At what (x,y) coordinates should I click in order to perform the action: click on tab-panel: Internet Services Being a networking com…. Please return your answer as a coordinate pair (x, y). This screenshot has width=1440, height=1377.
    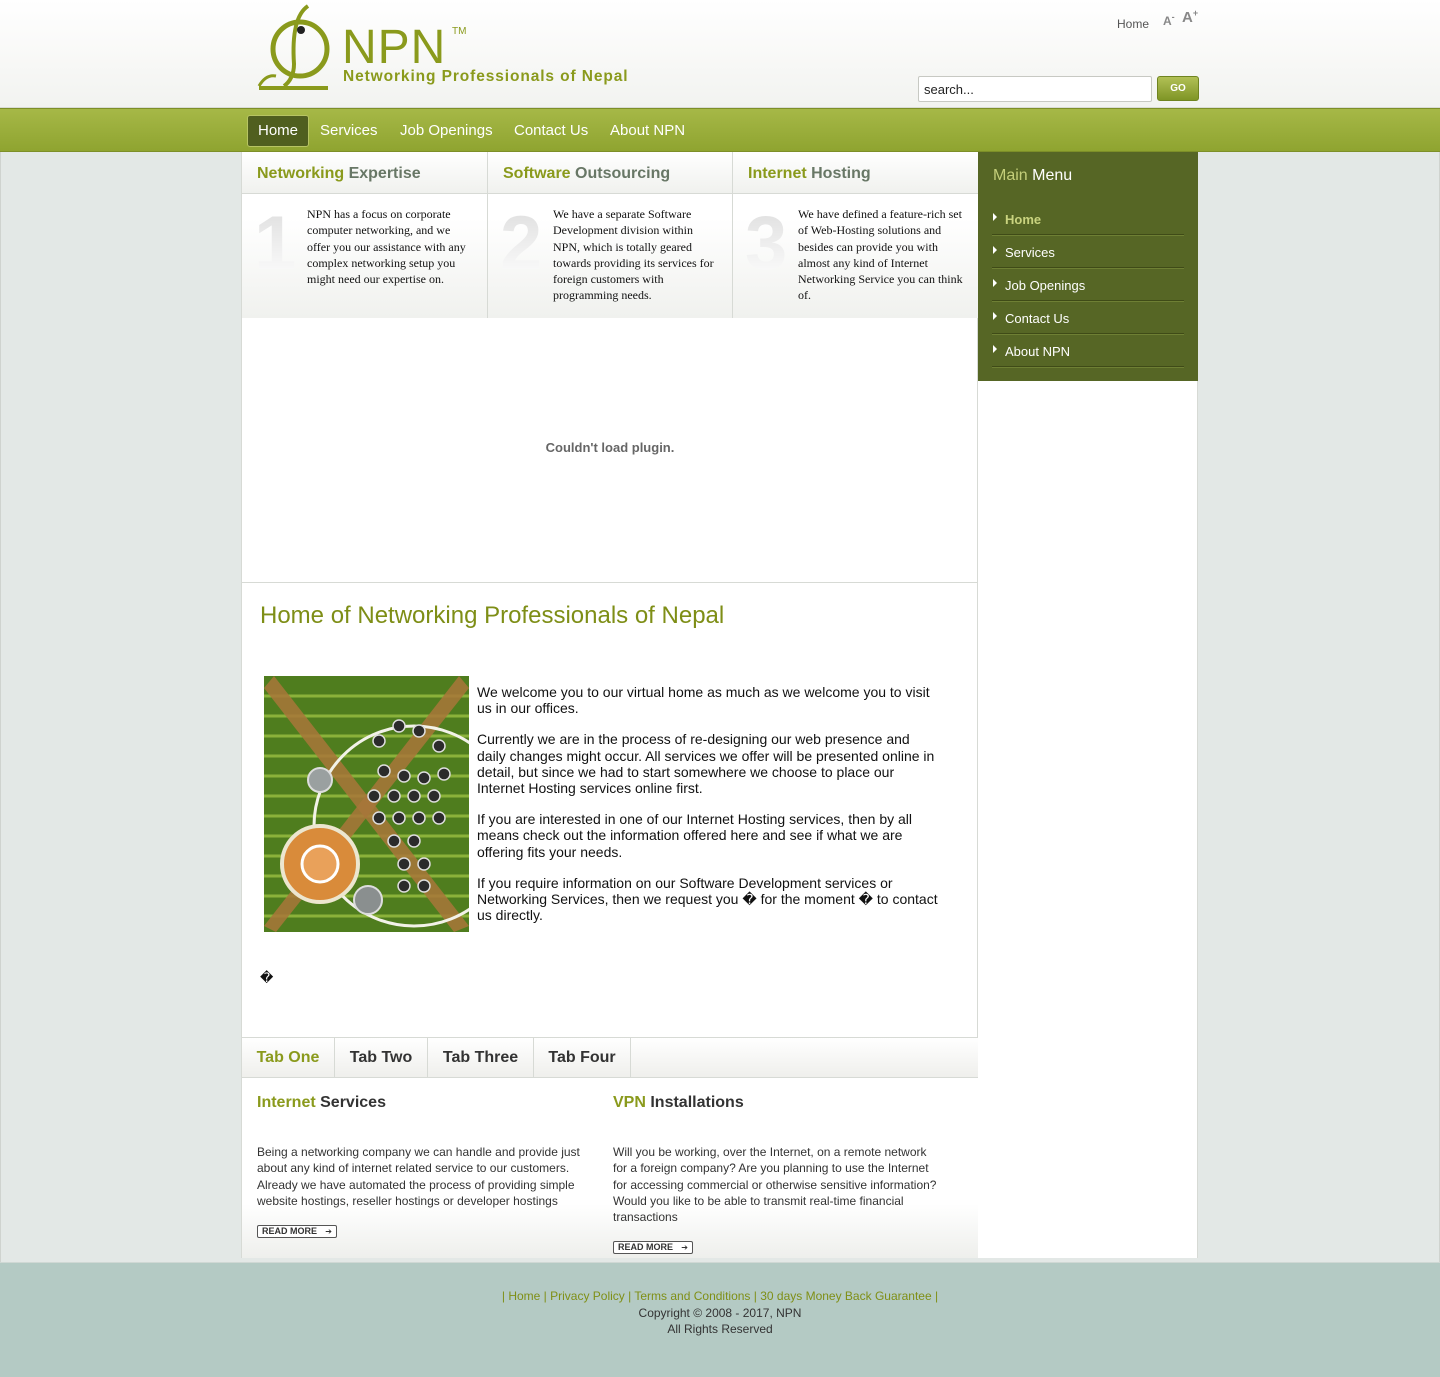
    Looking at the image, I should click on (610, 1168).